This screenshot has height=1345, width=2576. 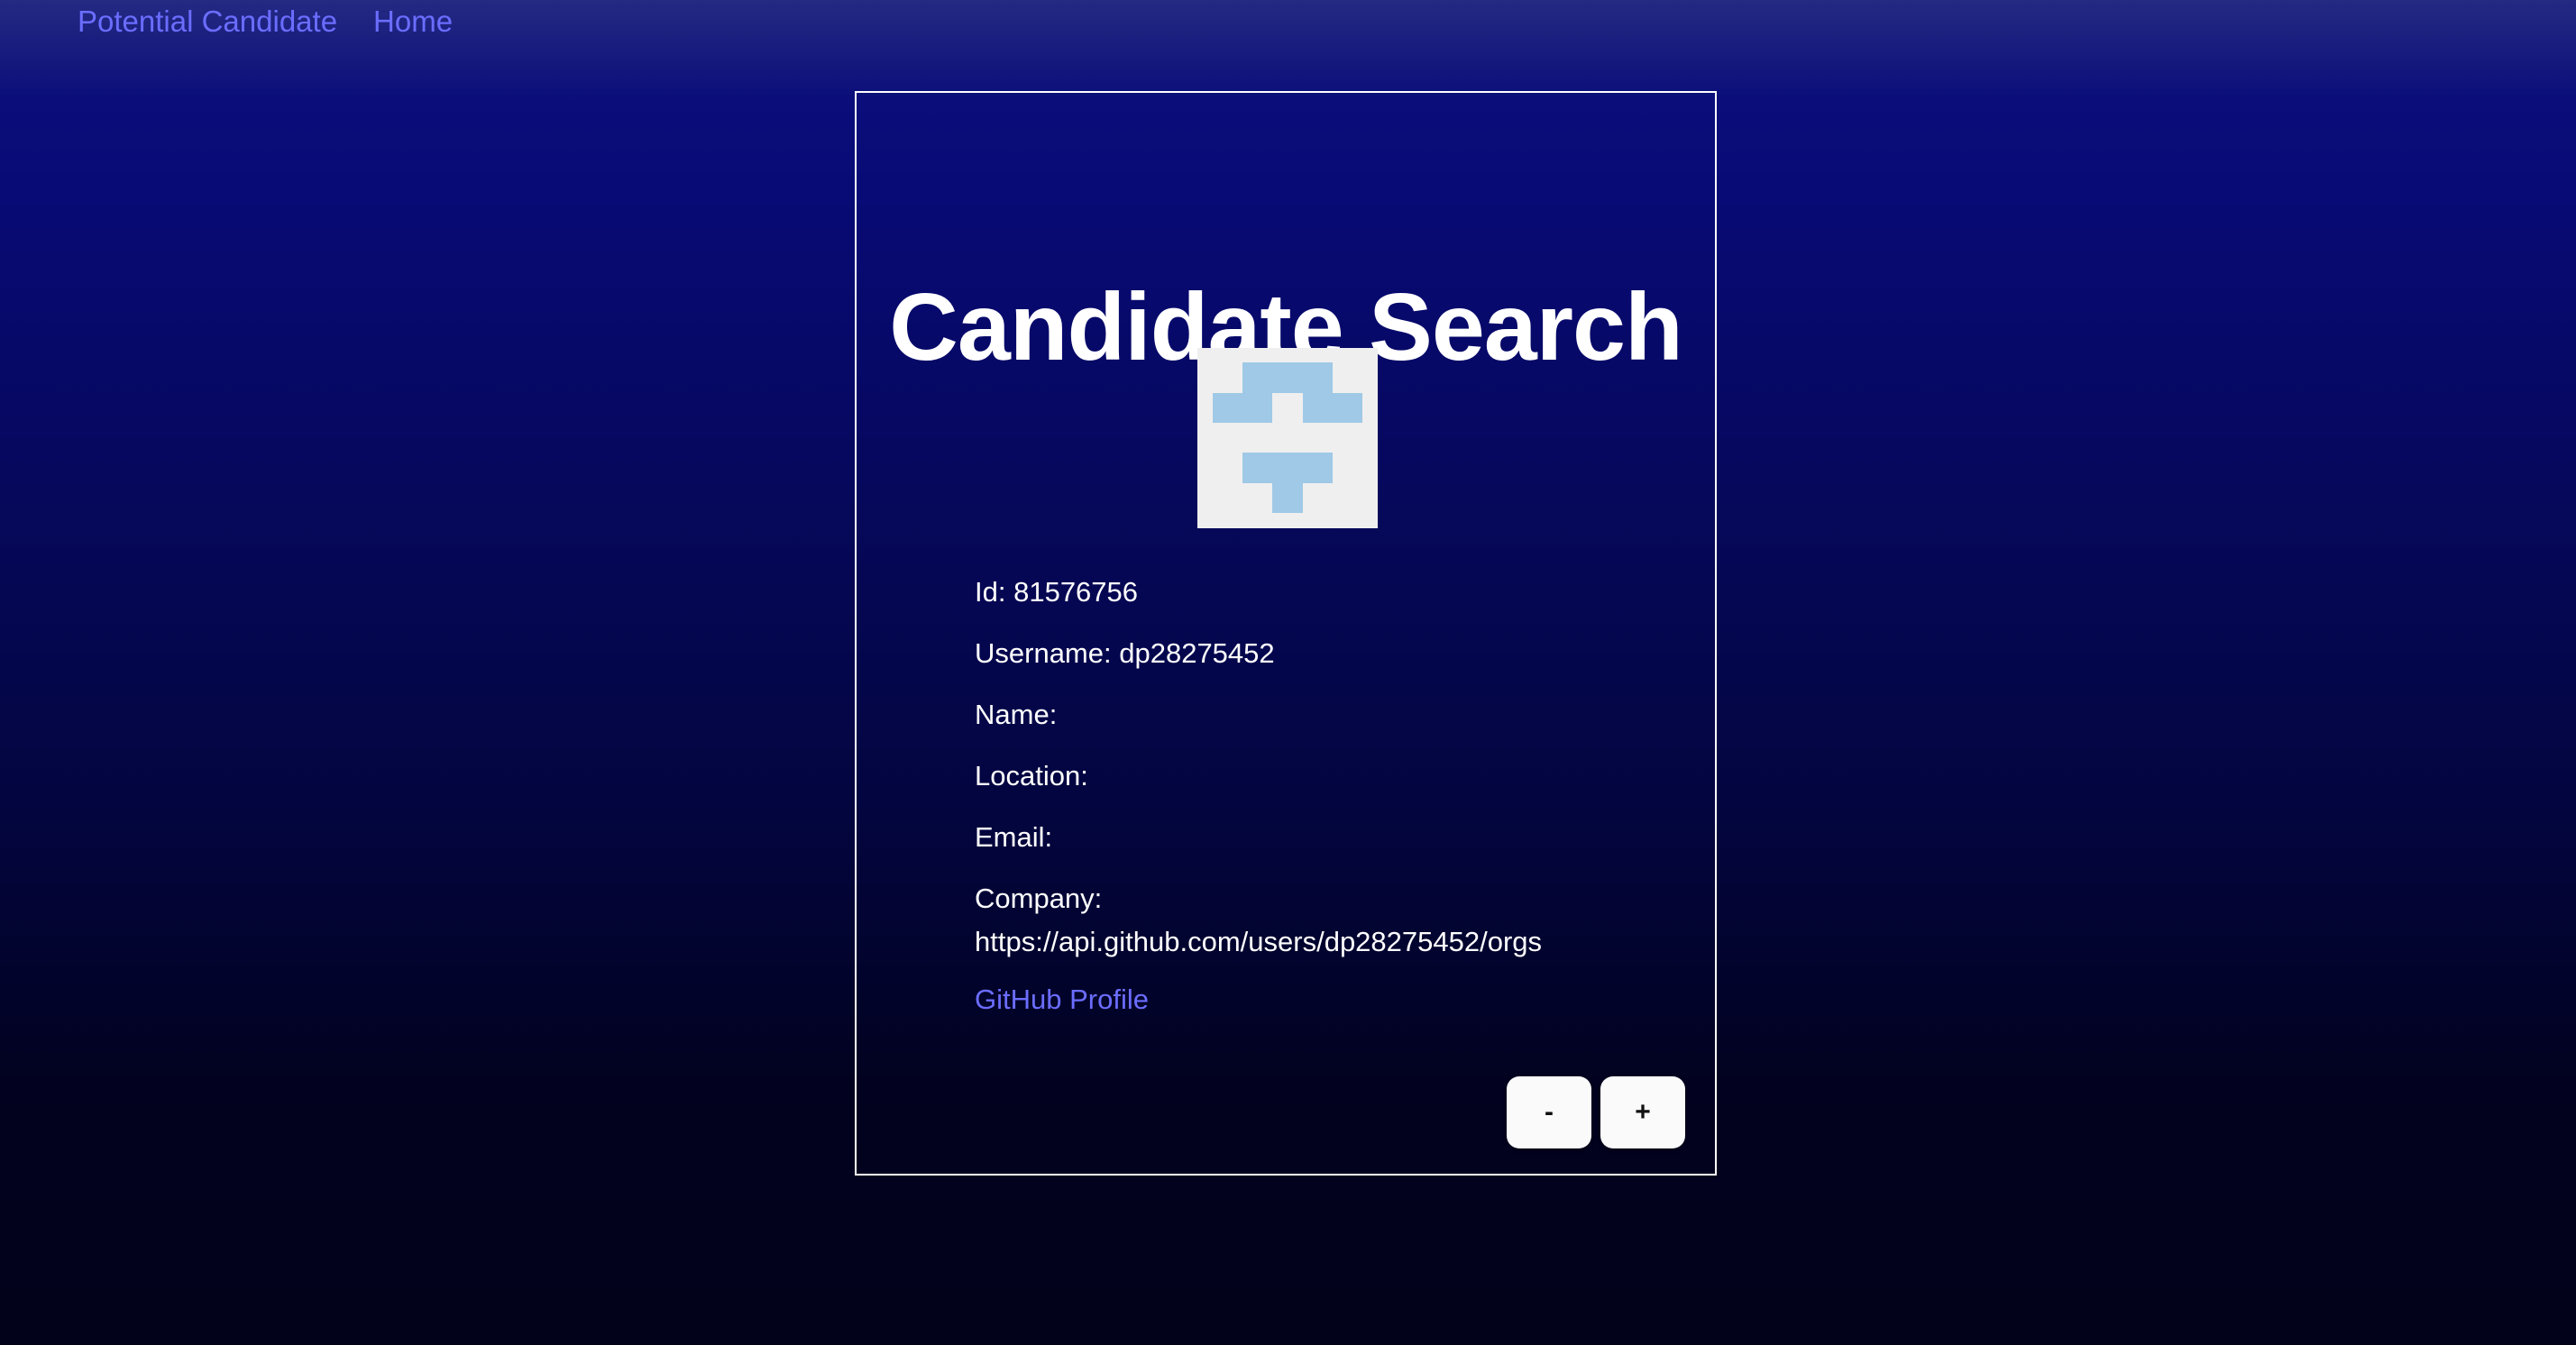 I want to click on company-label: Company:, so click(x=1039, y=899).